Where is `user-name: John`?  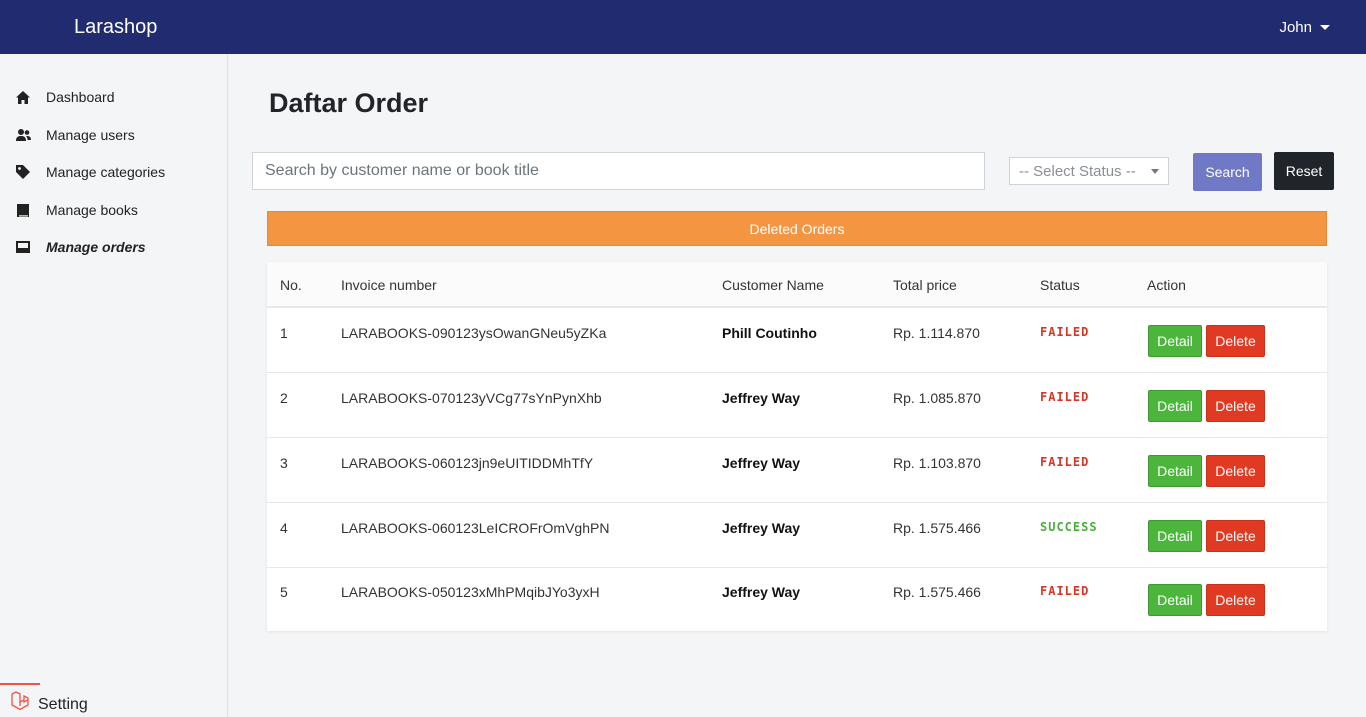 user-name: John is located at coordinates (1295, 27).